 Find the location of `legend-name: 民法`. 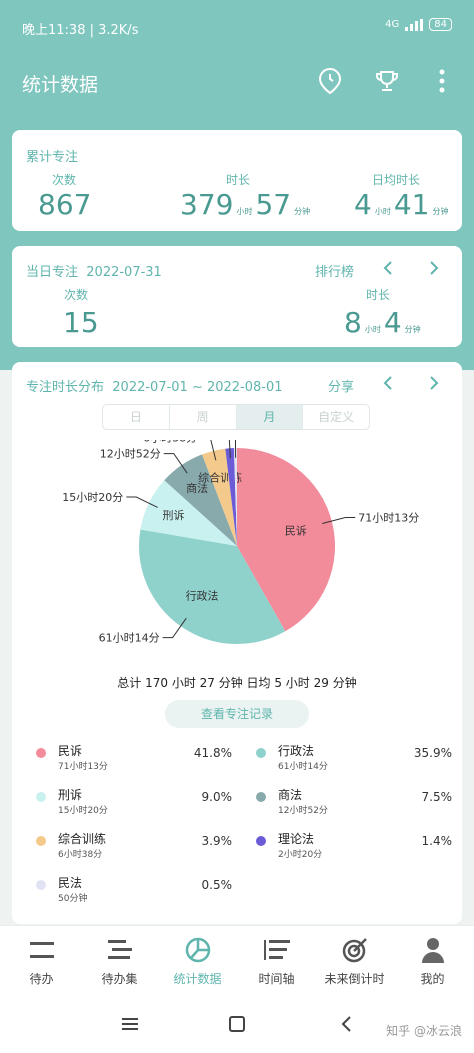

legend-name: 民法 is located at coordinates (70, 883).